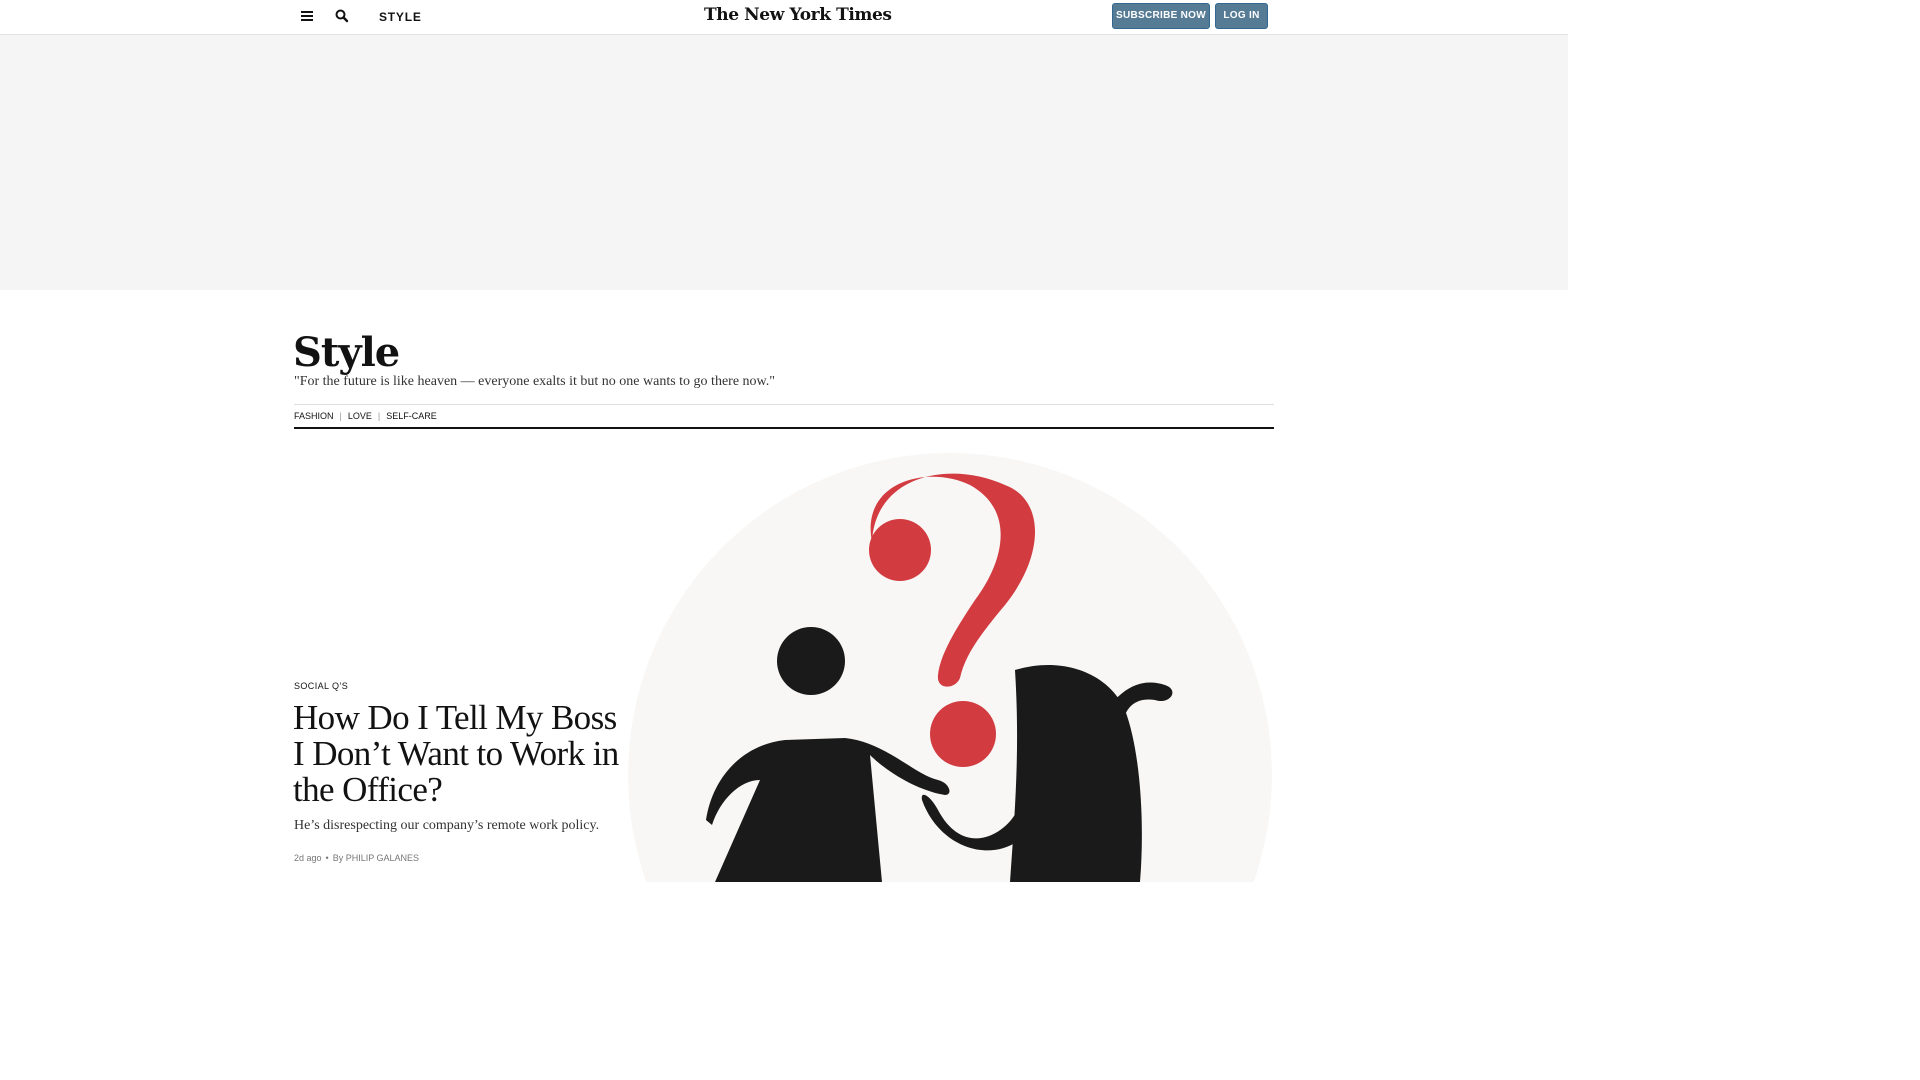 The width and height of the screenshot is (1920, 1080). I want to click on section-title: Style, so click(346, 352).